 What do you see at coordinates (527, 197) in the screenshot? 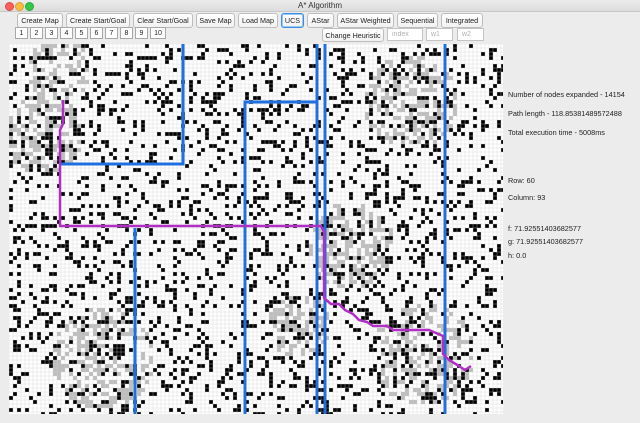
I see `column-label: Column: 93` at bounding box center [527, 197].